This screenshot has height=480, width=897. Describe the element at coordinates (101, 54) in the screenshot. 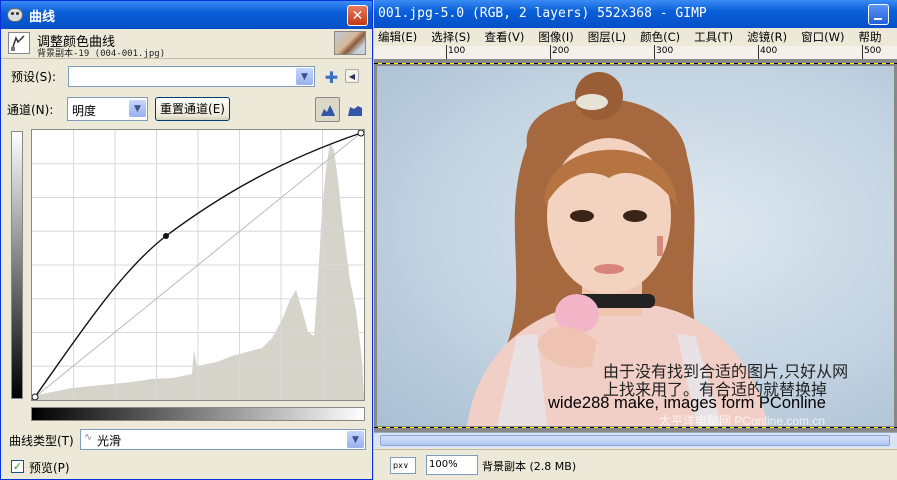

I see `header-subtitle: 背景副本-19 (004-001.jpg)` at that location.